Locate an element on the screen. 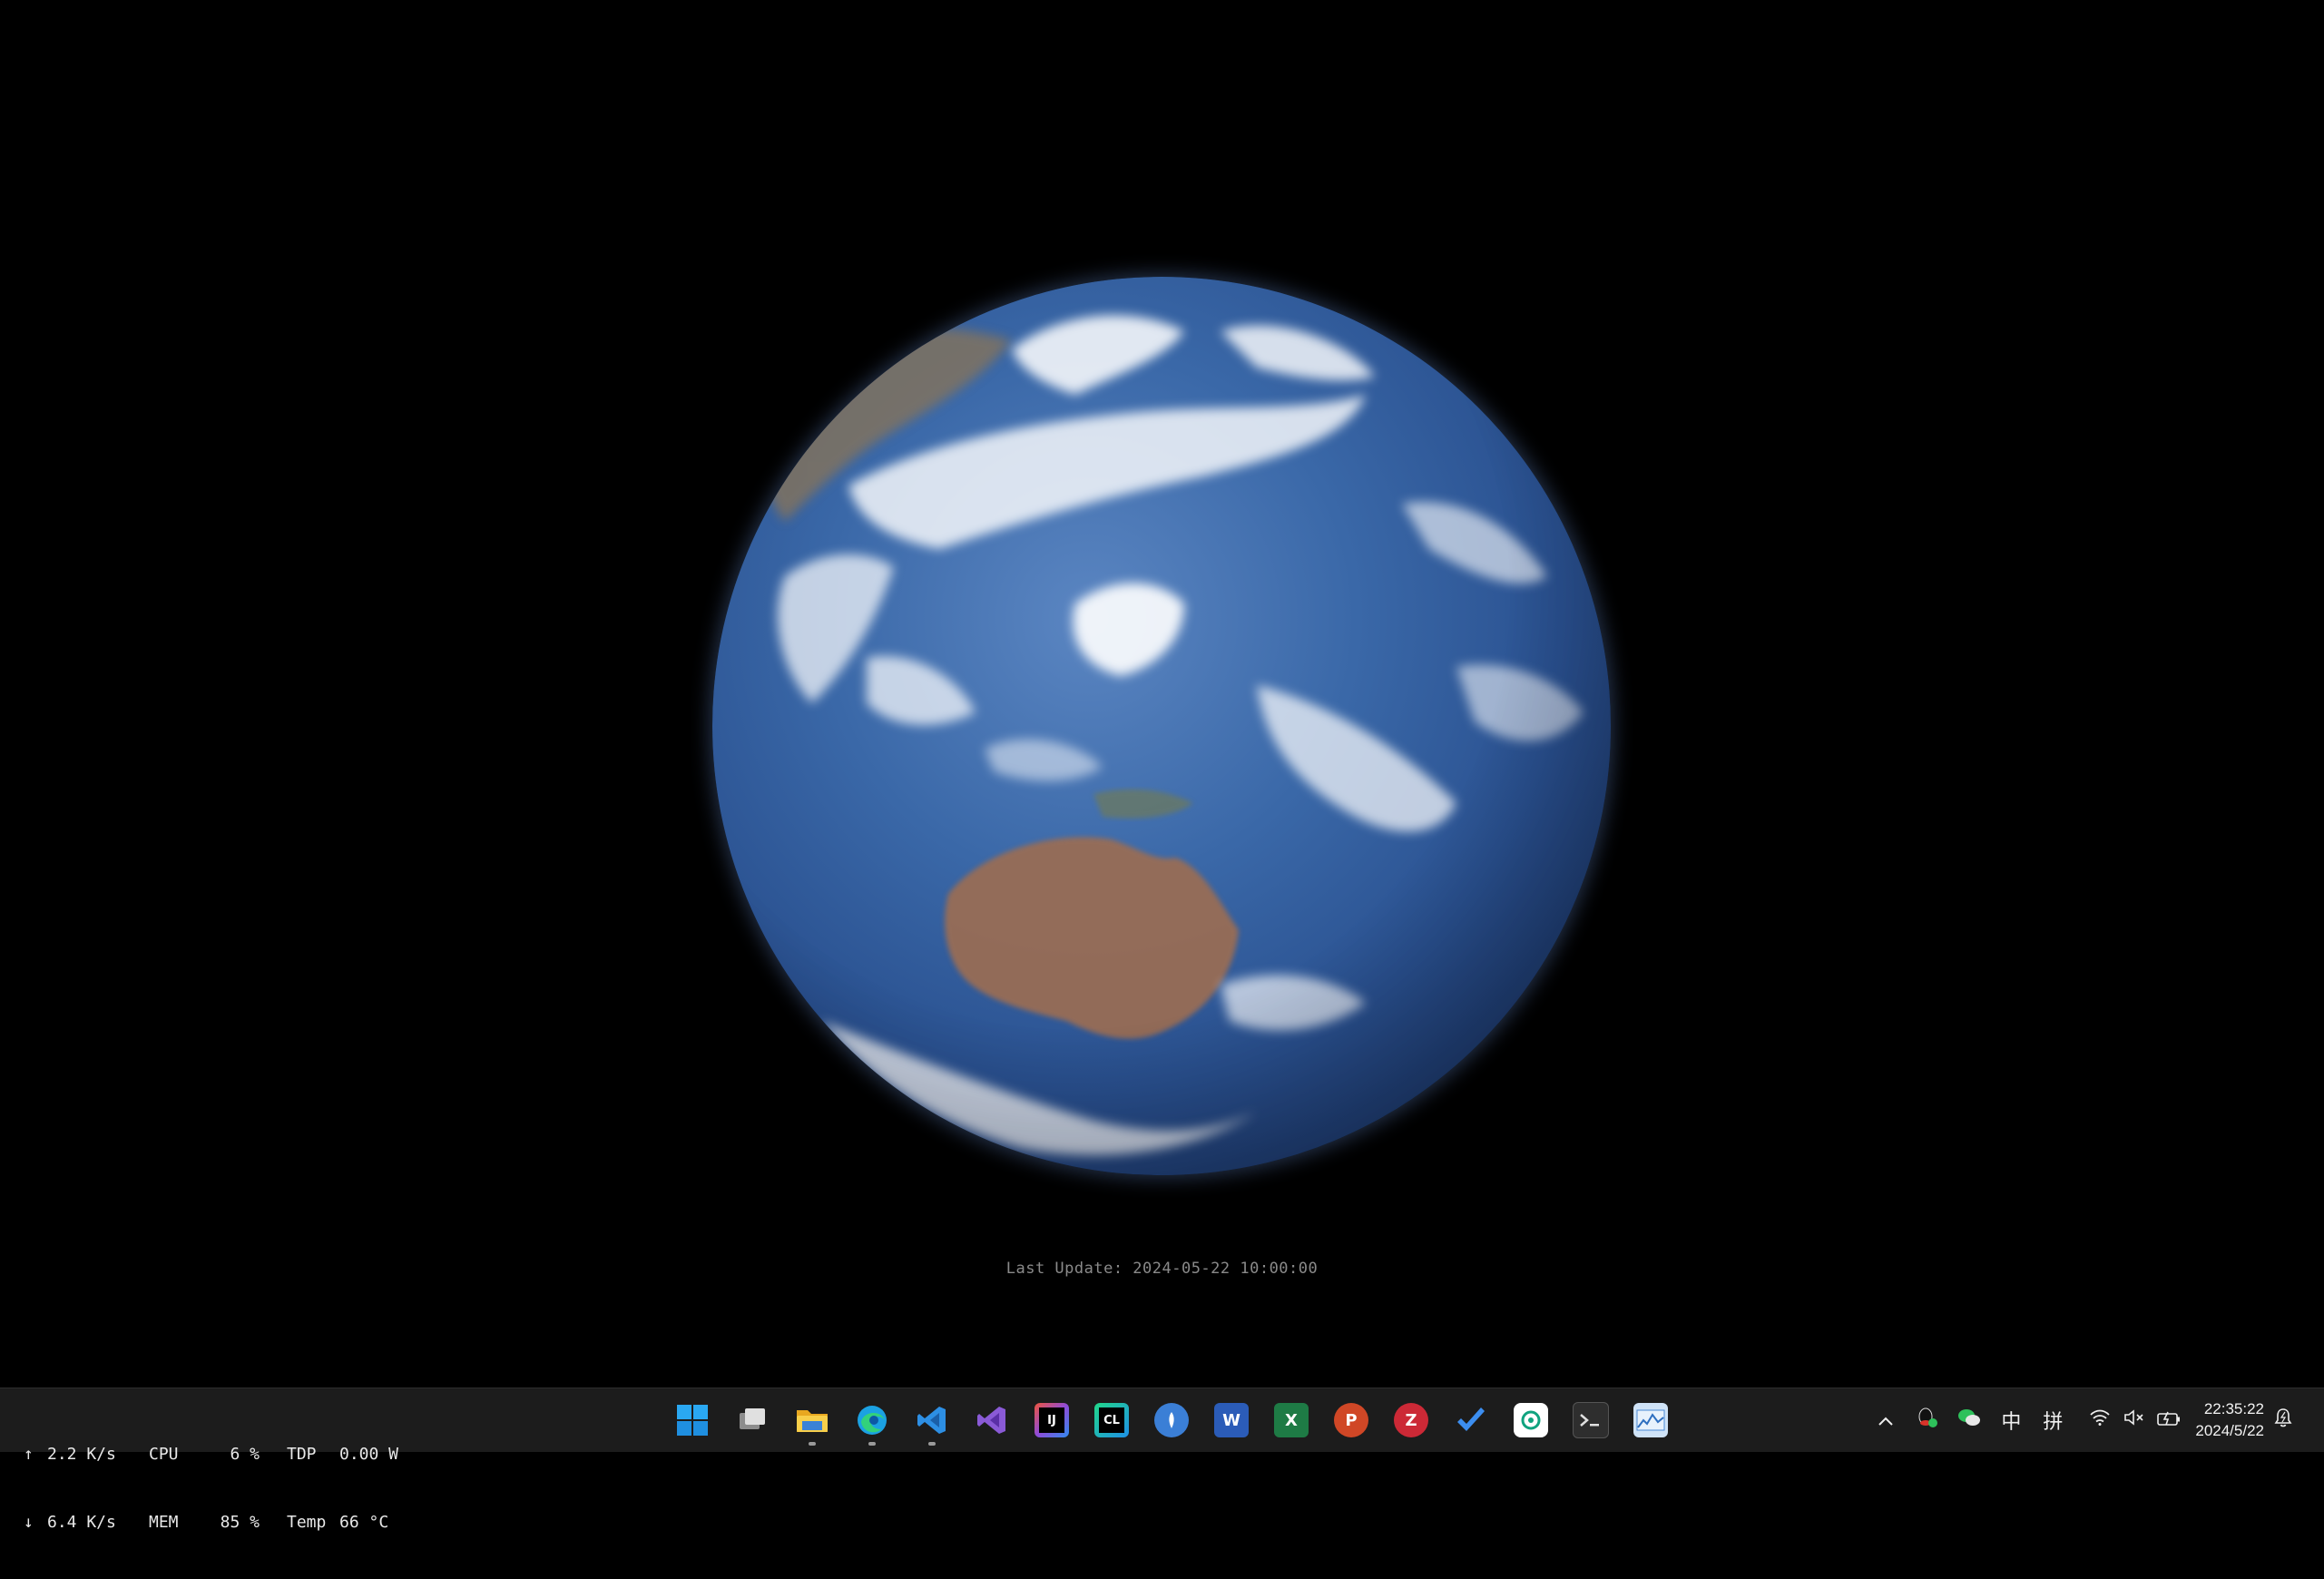 The image size is (2324, 1579). word-button: W is located at coordinates (1231, 1420).